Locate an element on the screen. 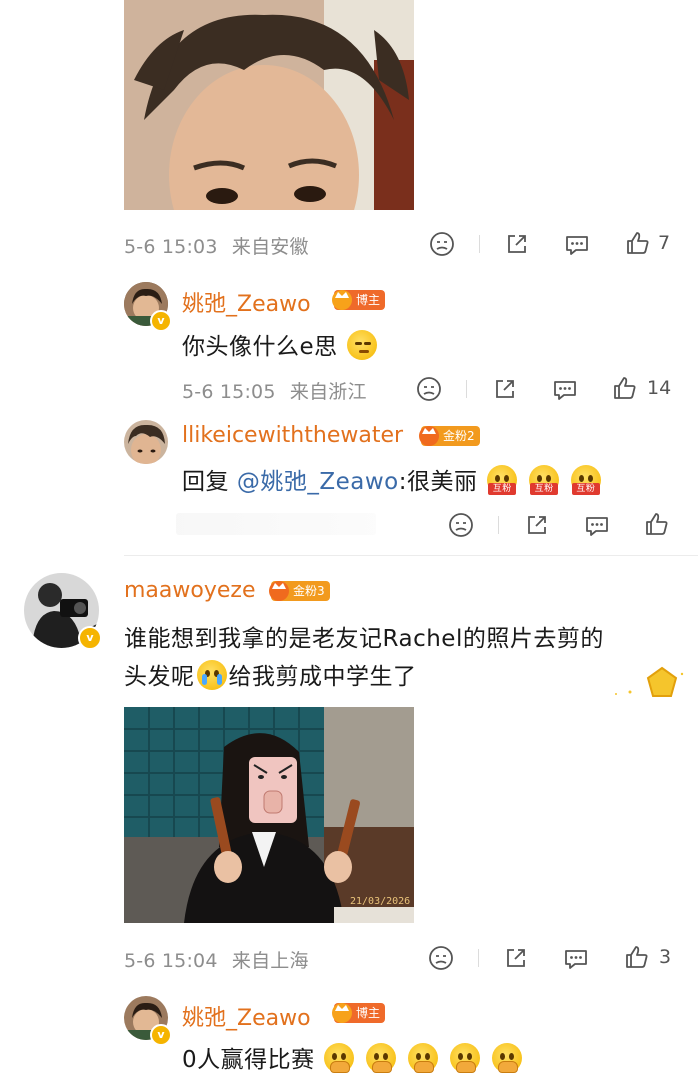  reply-location: 来自浙江 is located at coordinates (328, 392).